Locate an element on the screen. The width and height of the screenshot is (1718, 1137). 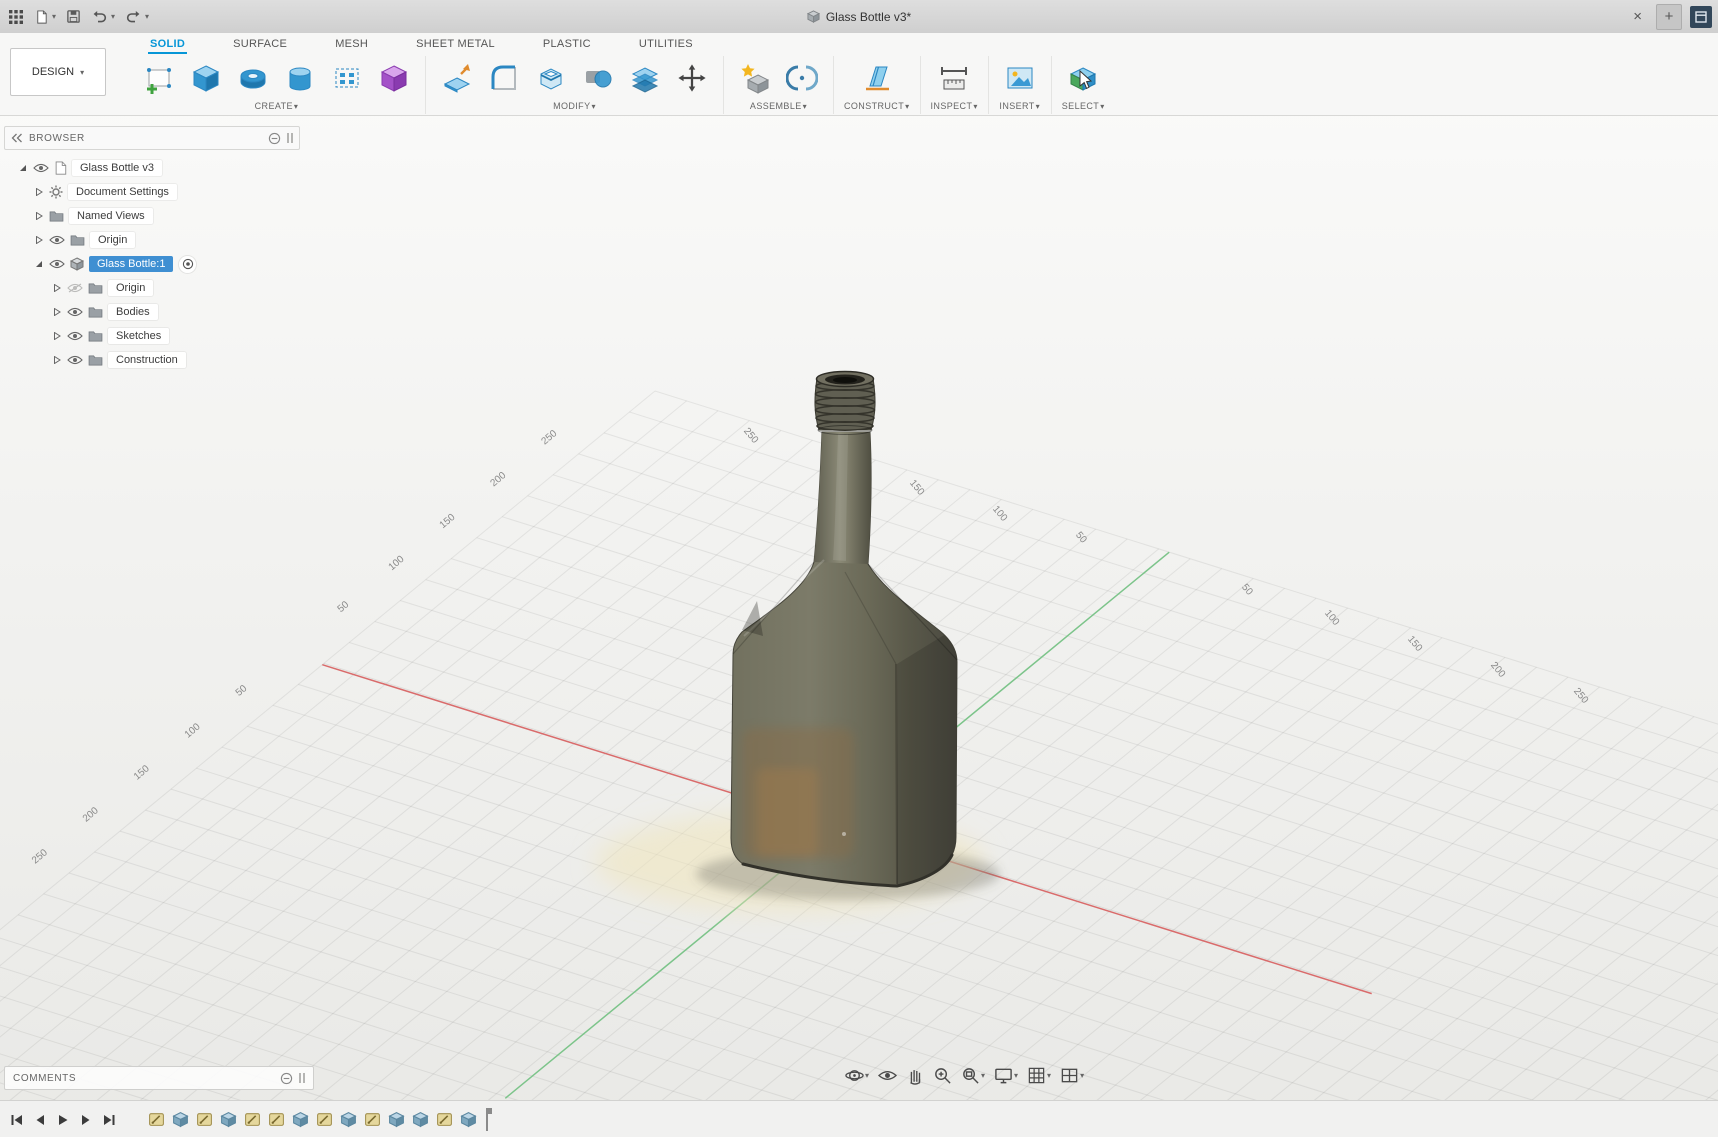
tab-surface: SURFACE is located at coordinates (260, 44).